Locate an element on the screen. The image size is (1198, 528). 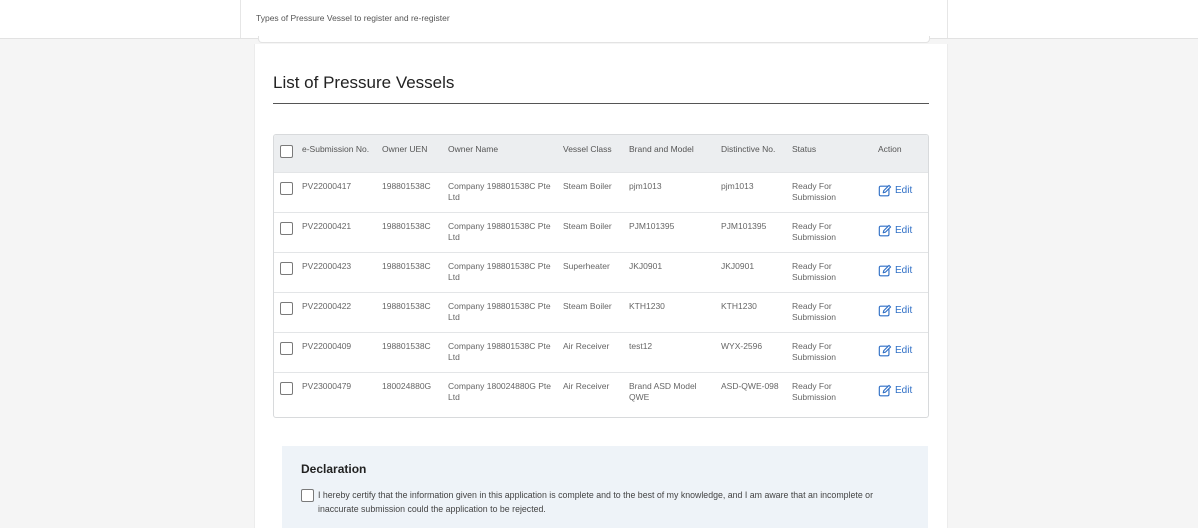
distinctive-no-cell: PJM101395 is located at coordinates (744, 225).